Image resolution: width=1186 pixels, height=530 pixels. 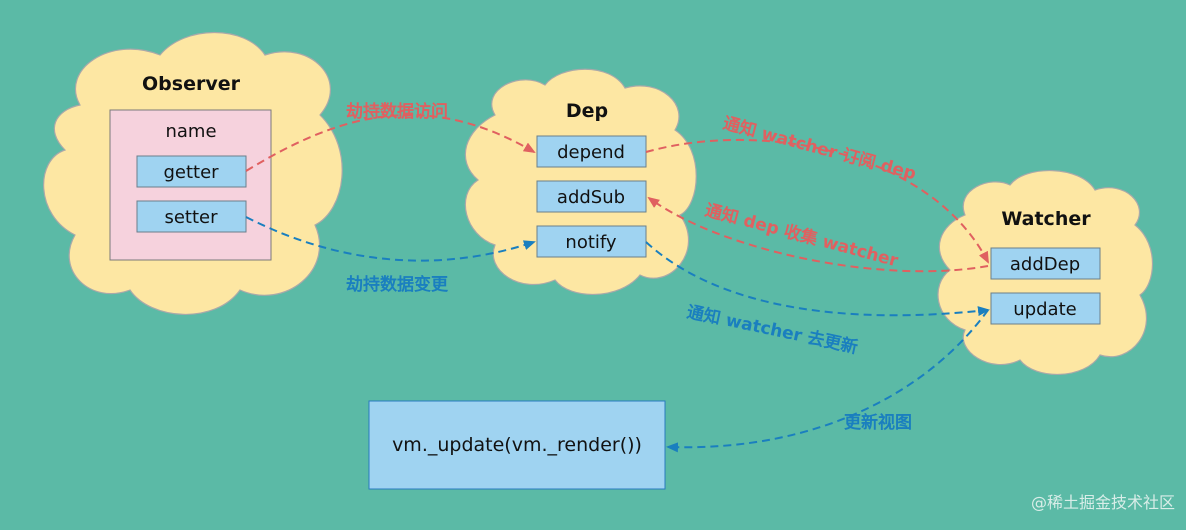 I want to click on adddep-label: addDep, so click(x=1045, y=264).